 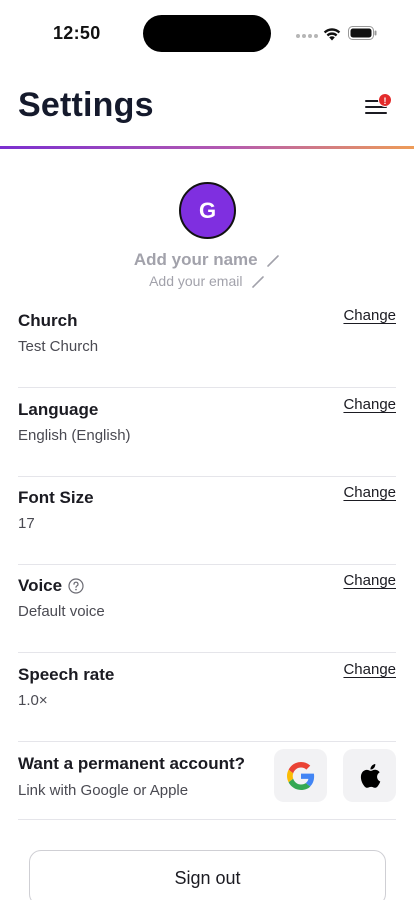 What do you see at coordinates (195, 281) in the screenshot?
I see `email-placeholder: Add your email` at bounding box center [195, 281].